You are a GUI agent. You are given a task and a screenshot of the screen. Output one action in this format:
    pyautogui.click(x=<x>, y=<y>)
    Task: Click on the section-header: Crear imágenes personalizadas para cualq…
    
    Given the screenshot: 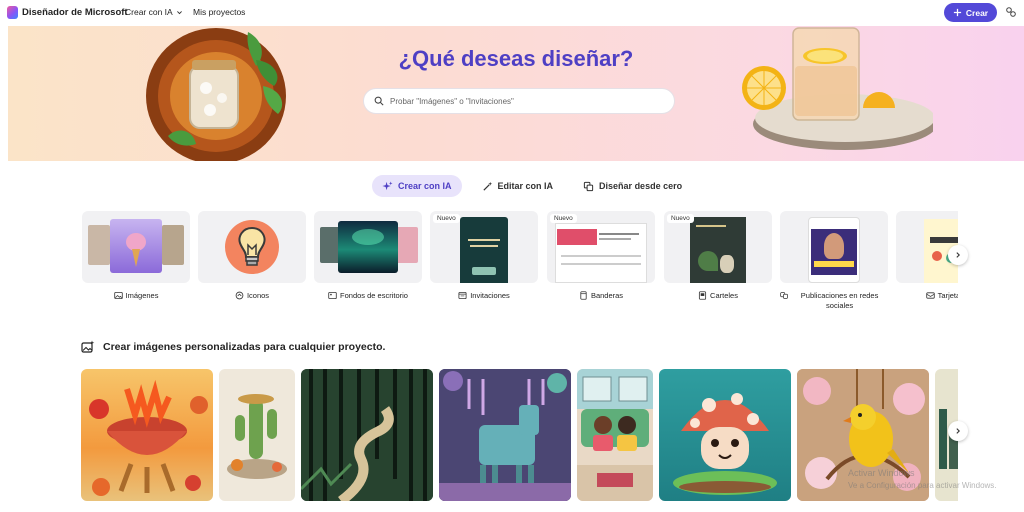 What is the action you would take?
    pyautogui.click(x=233, y=347)
    